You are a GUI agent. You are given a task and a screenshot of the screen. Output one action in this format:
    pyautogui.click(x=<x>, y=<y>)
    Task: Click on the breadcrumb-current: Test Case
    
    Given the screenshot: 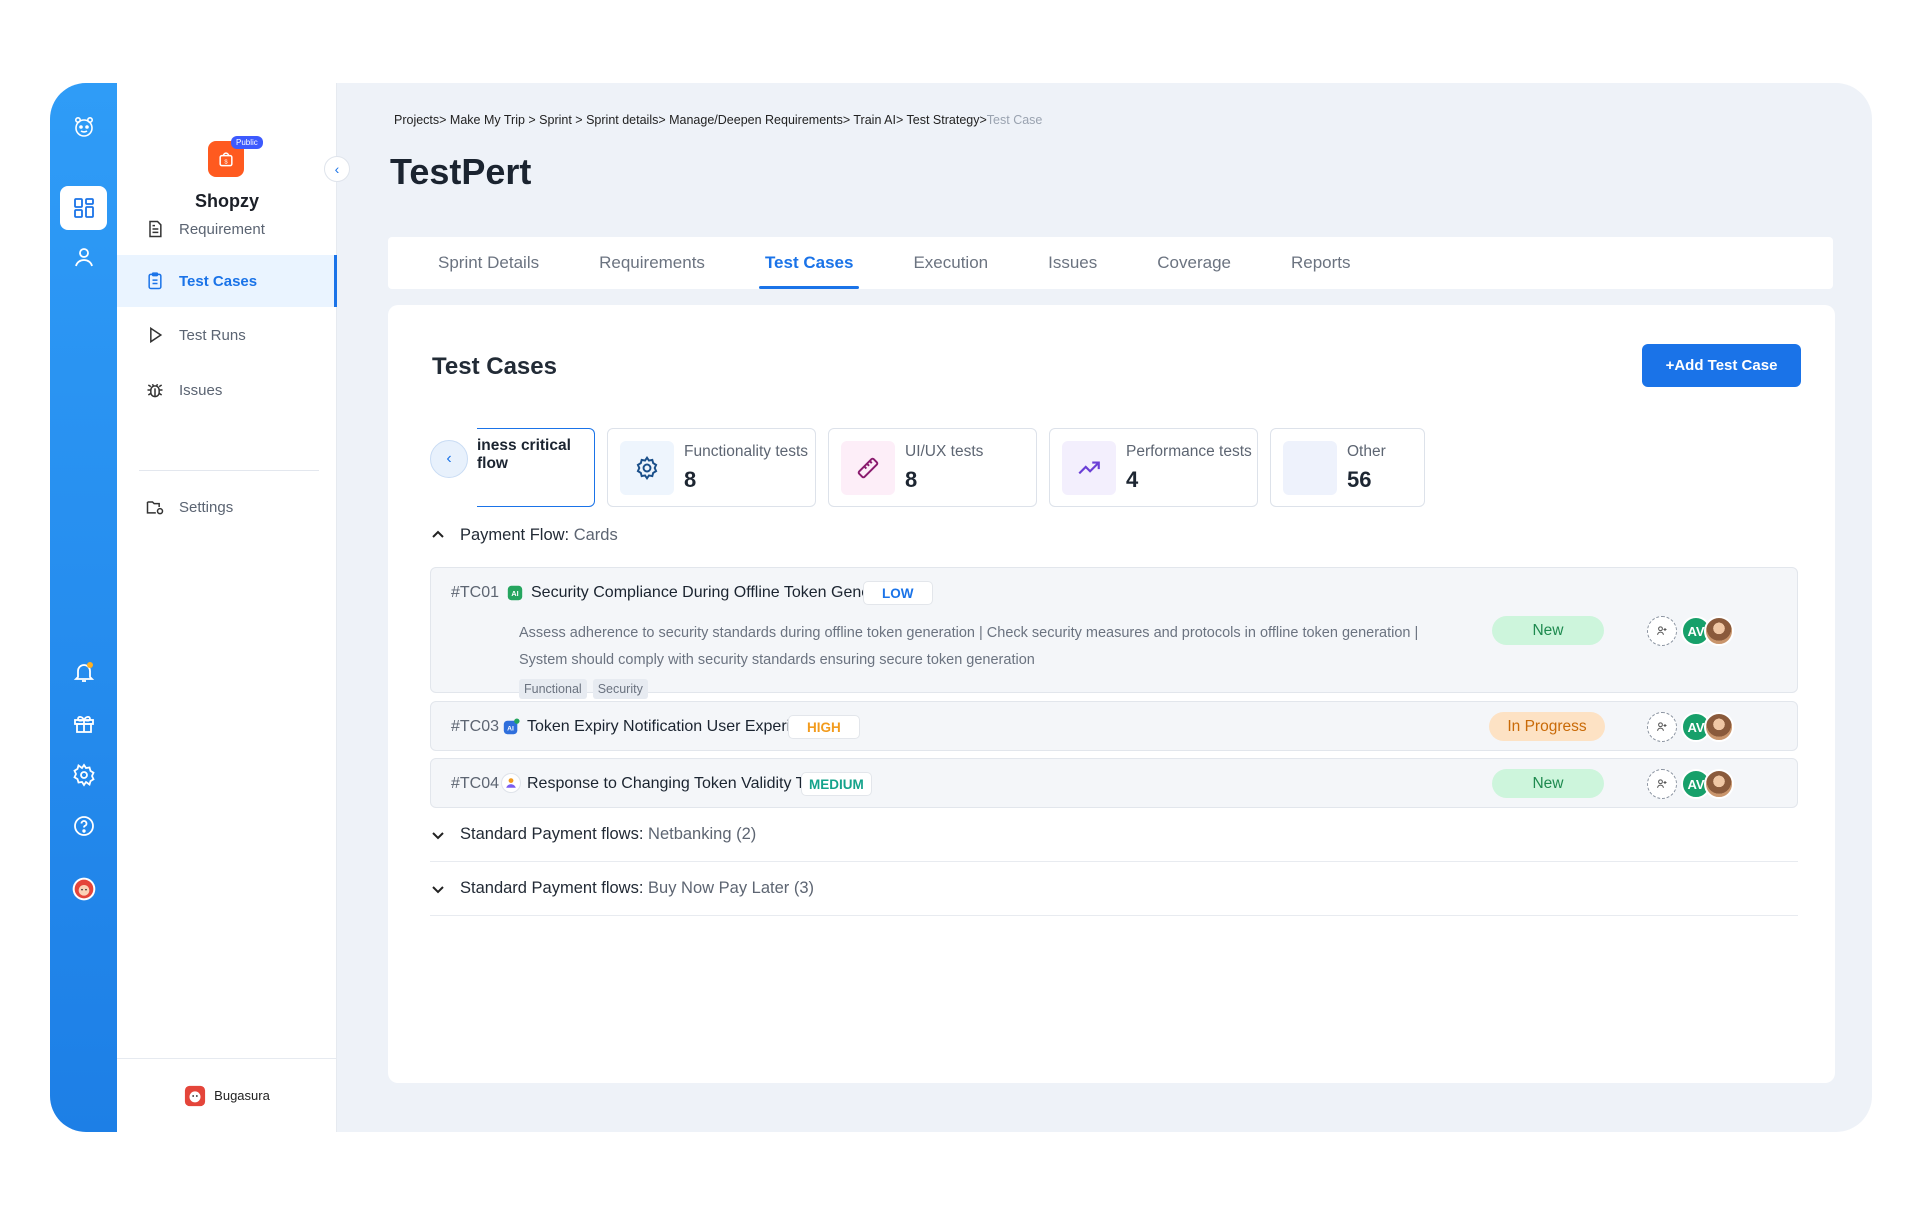 What is the action you would take?
    pyautogui.click(x=1014, y=120)
    